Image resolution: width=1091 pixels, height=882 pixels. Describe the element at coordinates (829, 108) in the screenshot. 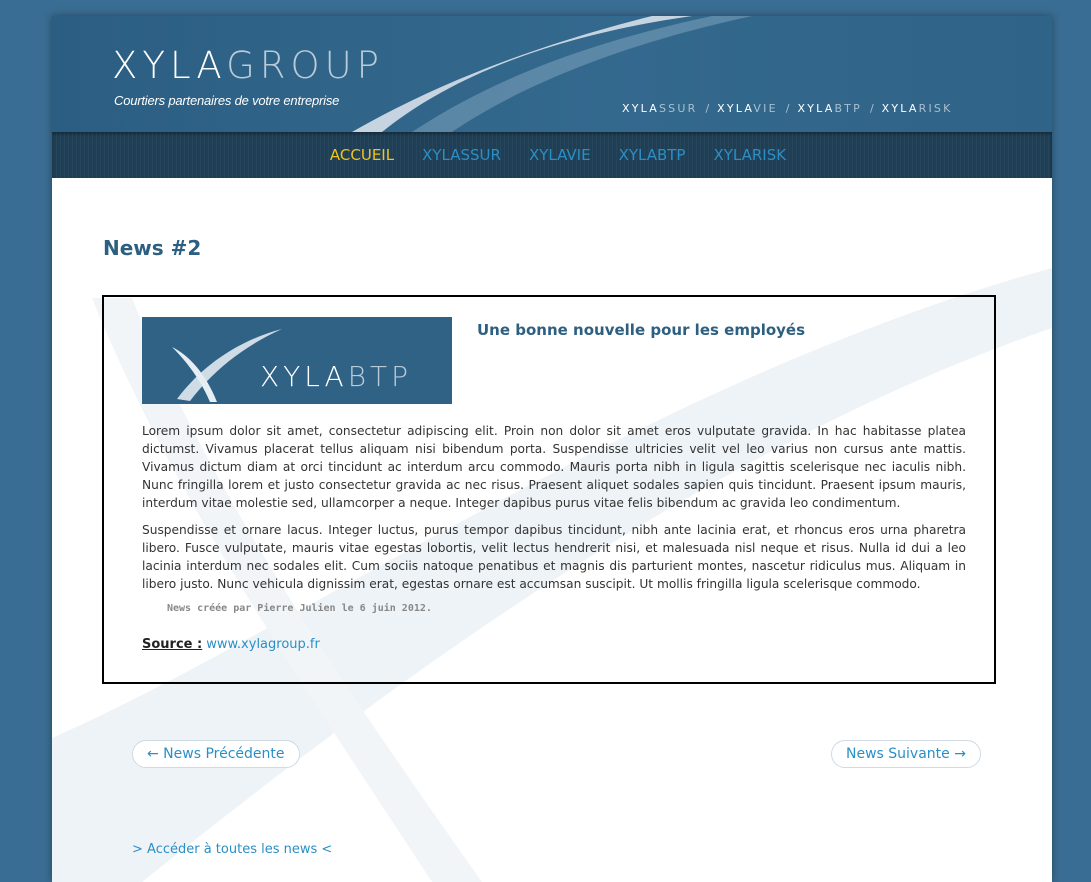

I see `brand-link-xylabtp: XYLABTP` at that location.